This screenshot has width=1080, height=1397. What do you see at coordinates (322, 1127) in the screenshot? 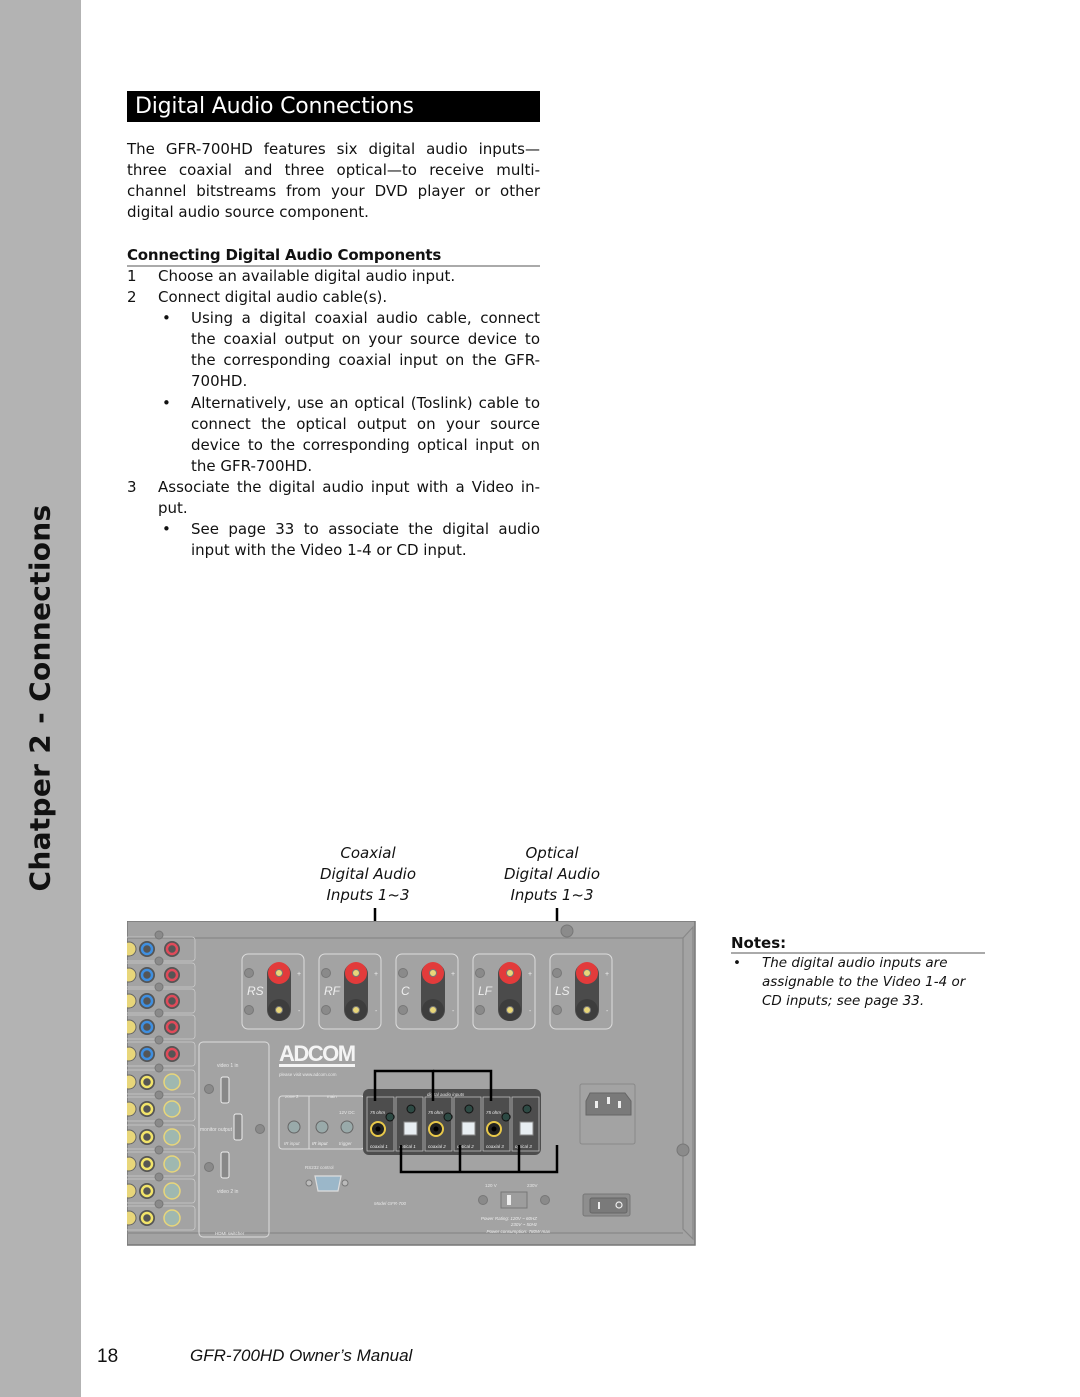
I see `ir-main-jack` at bounding box center [322, 1127].